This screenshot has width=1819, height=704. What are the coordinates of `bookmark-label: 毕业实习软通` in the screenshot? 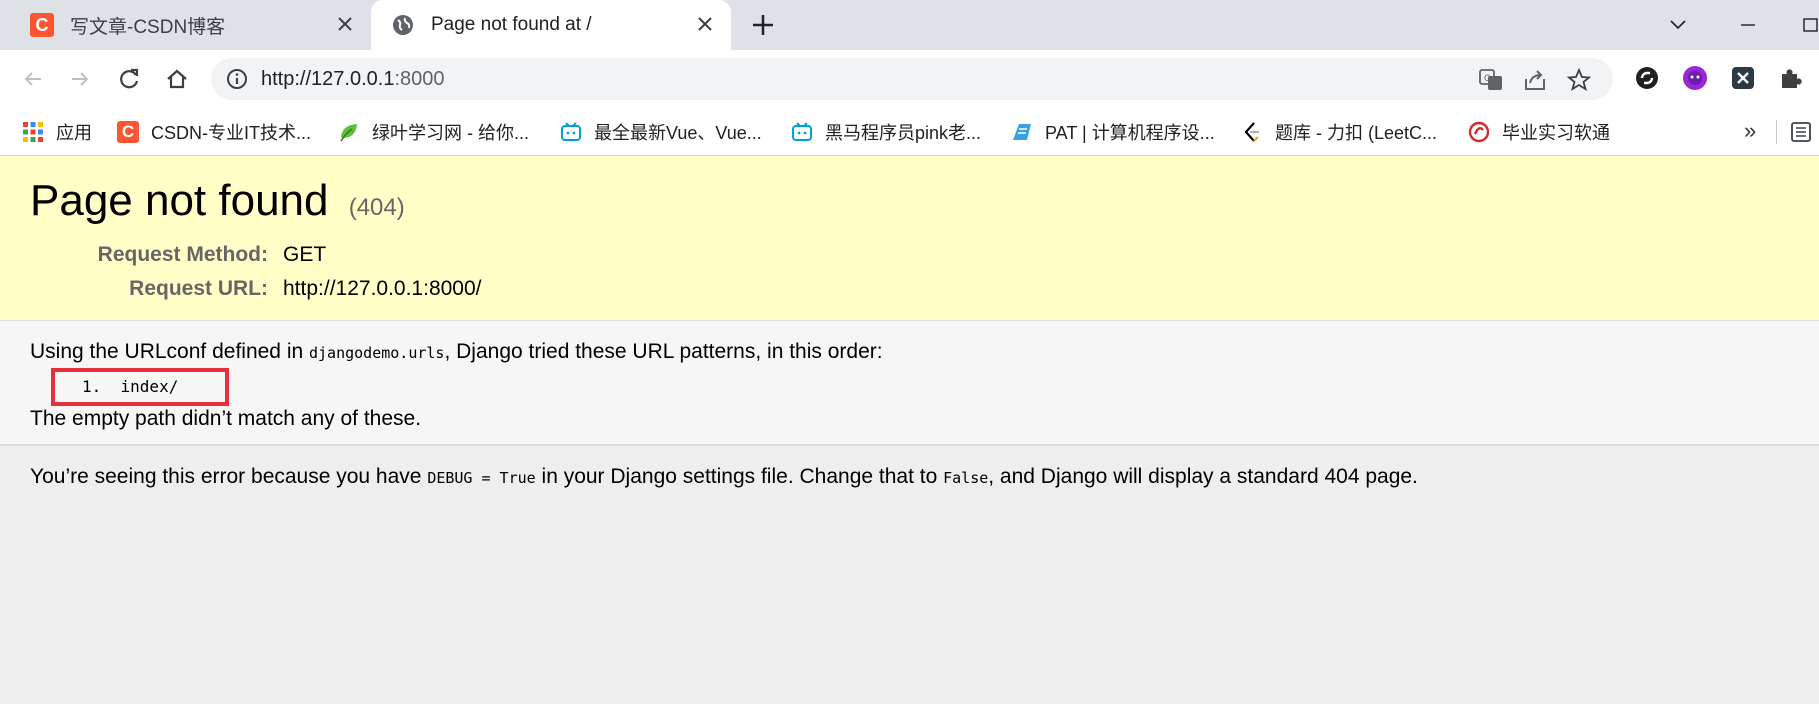 It's located at (1556, 133).